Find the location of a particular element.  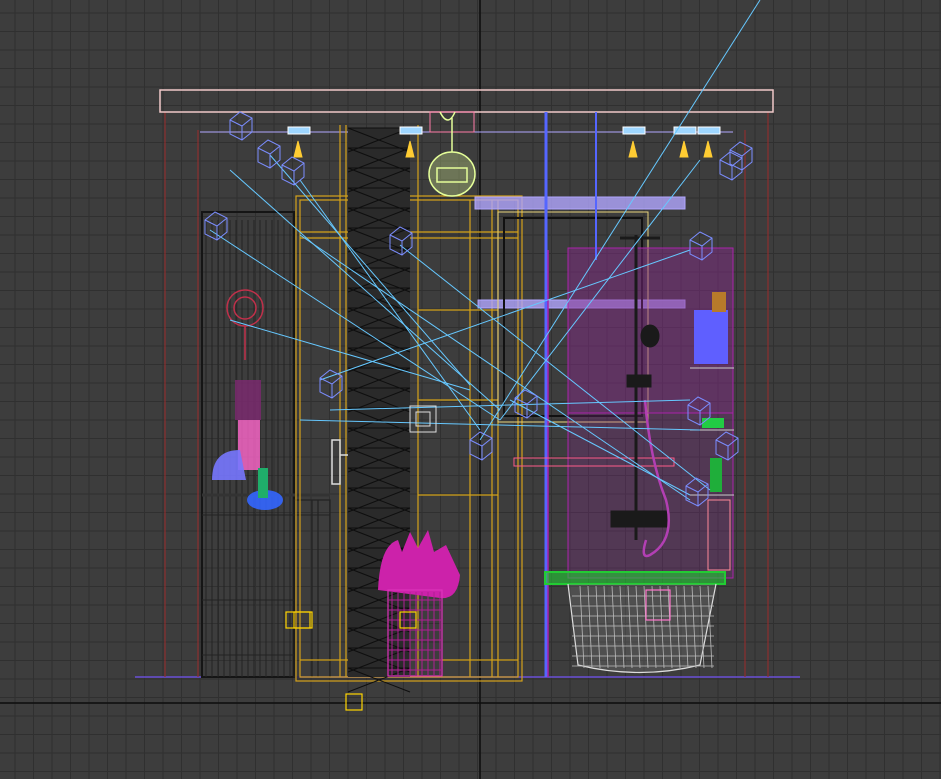

vanity-cabinet is located at coordinates (308, 588).